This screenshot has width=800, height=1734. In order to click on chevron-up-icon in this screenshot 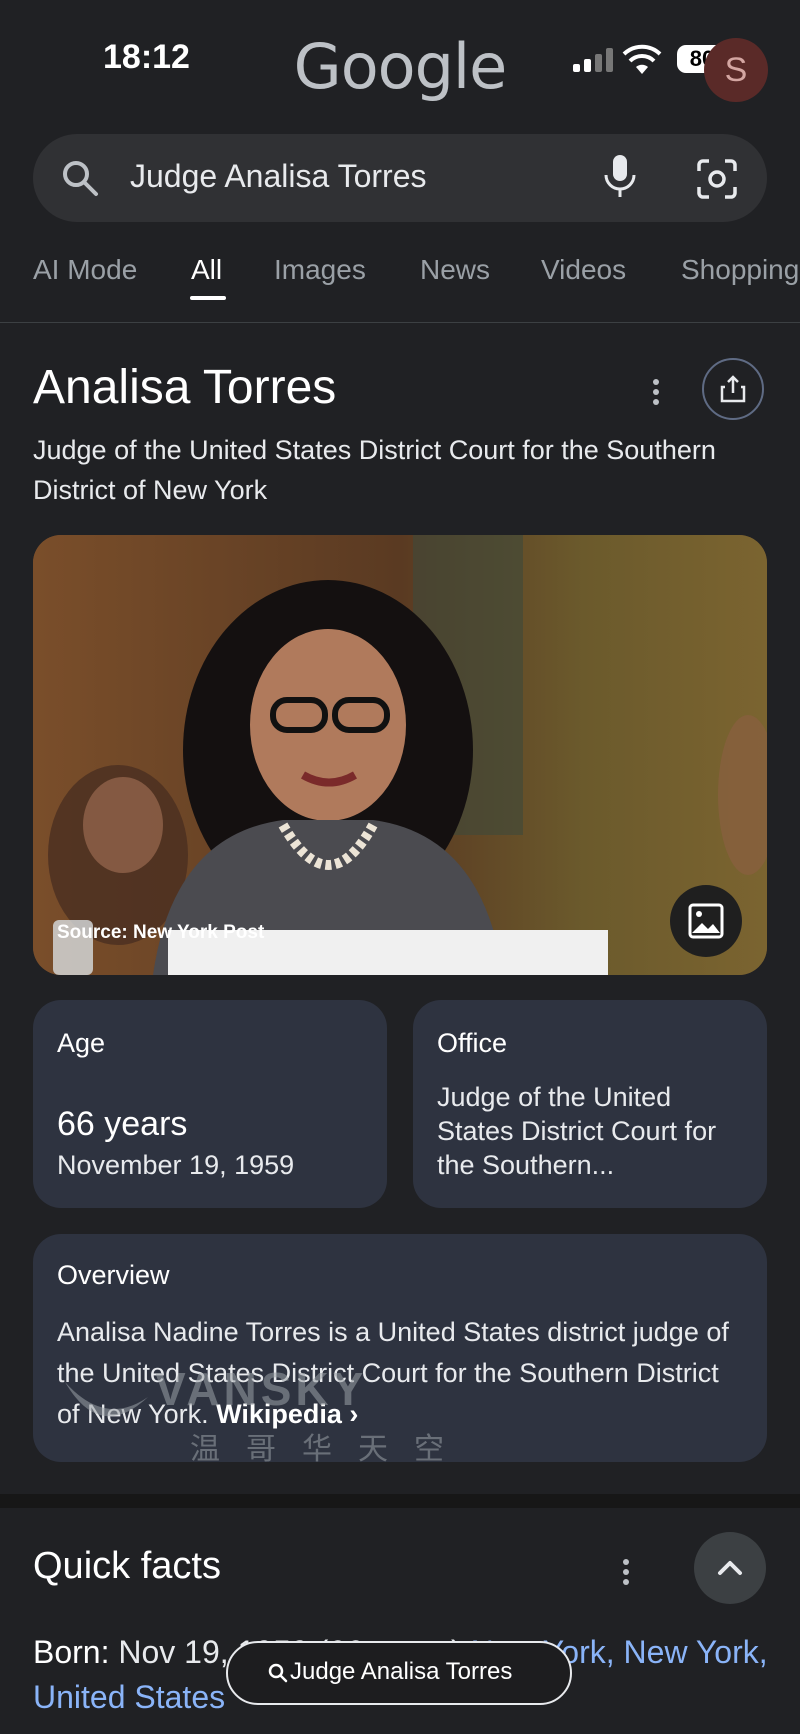, I will do `click(730, 1568)`.